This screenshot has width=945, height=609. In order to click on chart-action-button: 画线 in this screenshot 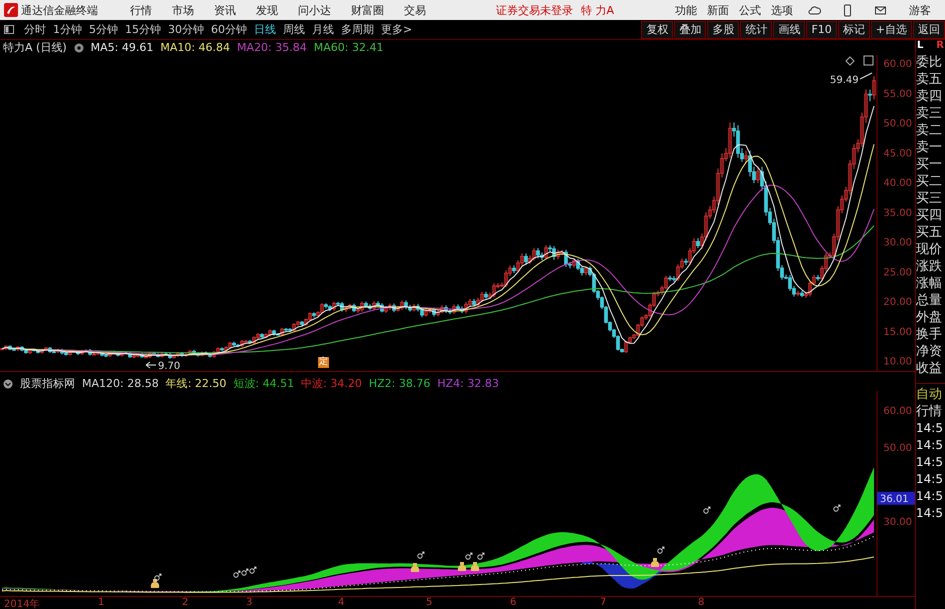, I will do `click(789, 29)`.